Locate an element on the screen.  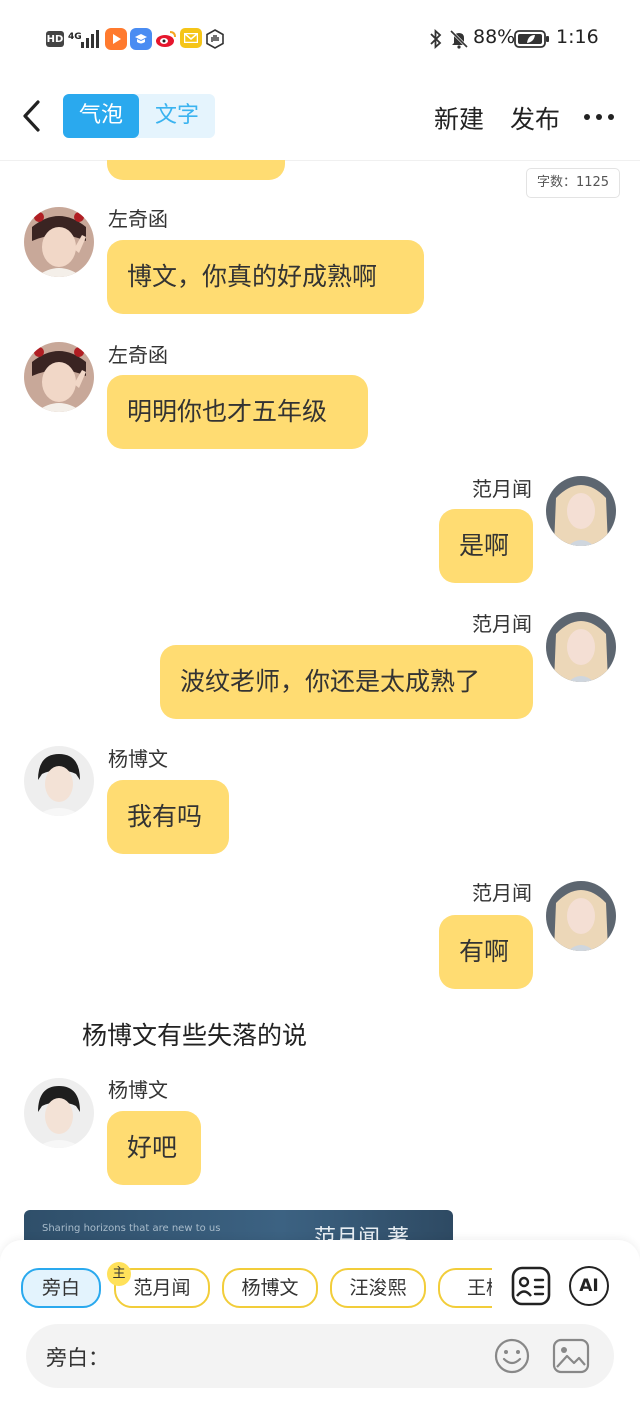
message-bubble-partial is located at coordinates (196, 170).